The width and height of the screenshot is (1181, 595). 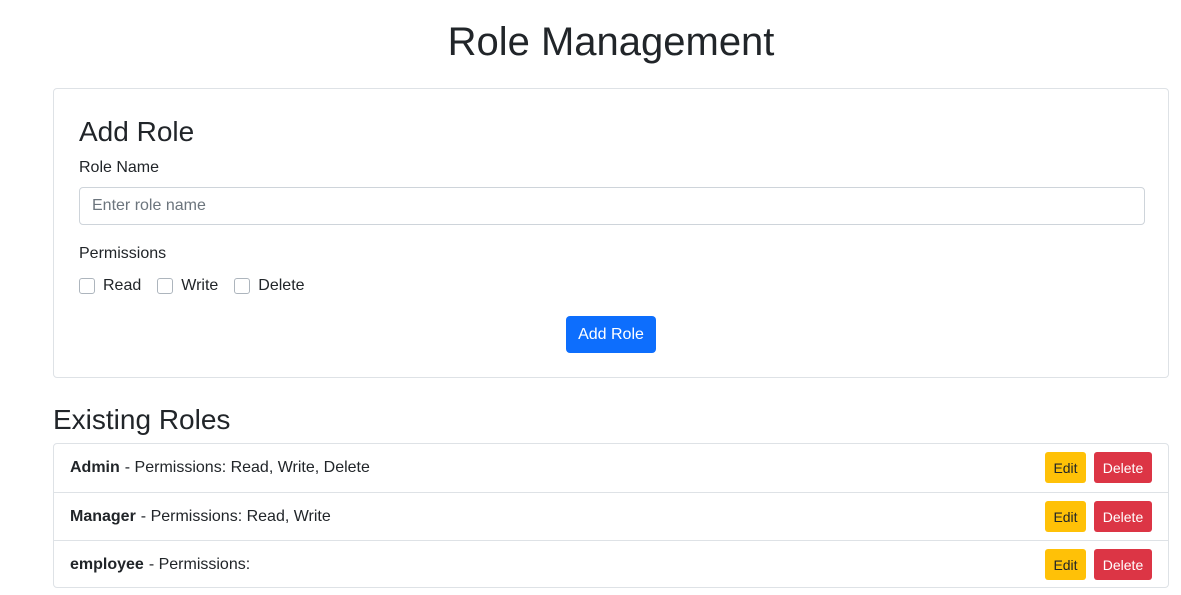 I want to click on delete-checkbox, so click(x=242, y=286).